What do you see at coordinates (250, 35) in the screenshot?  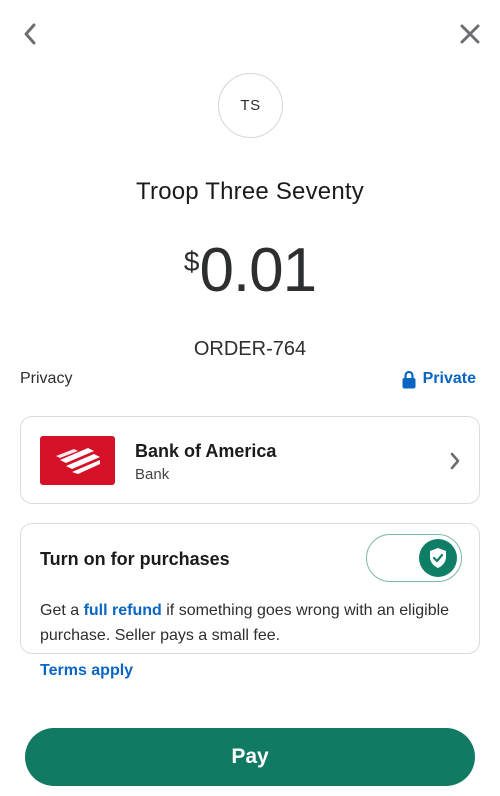 I see `top-nav` at bounding box center [250, 35].